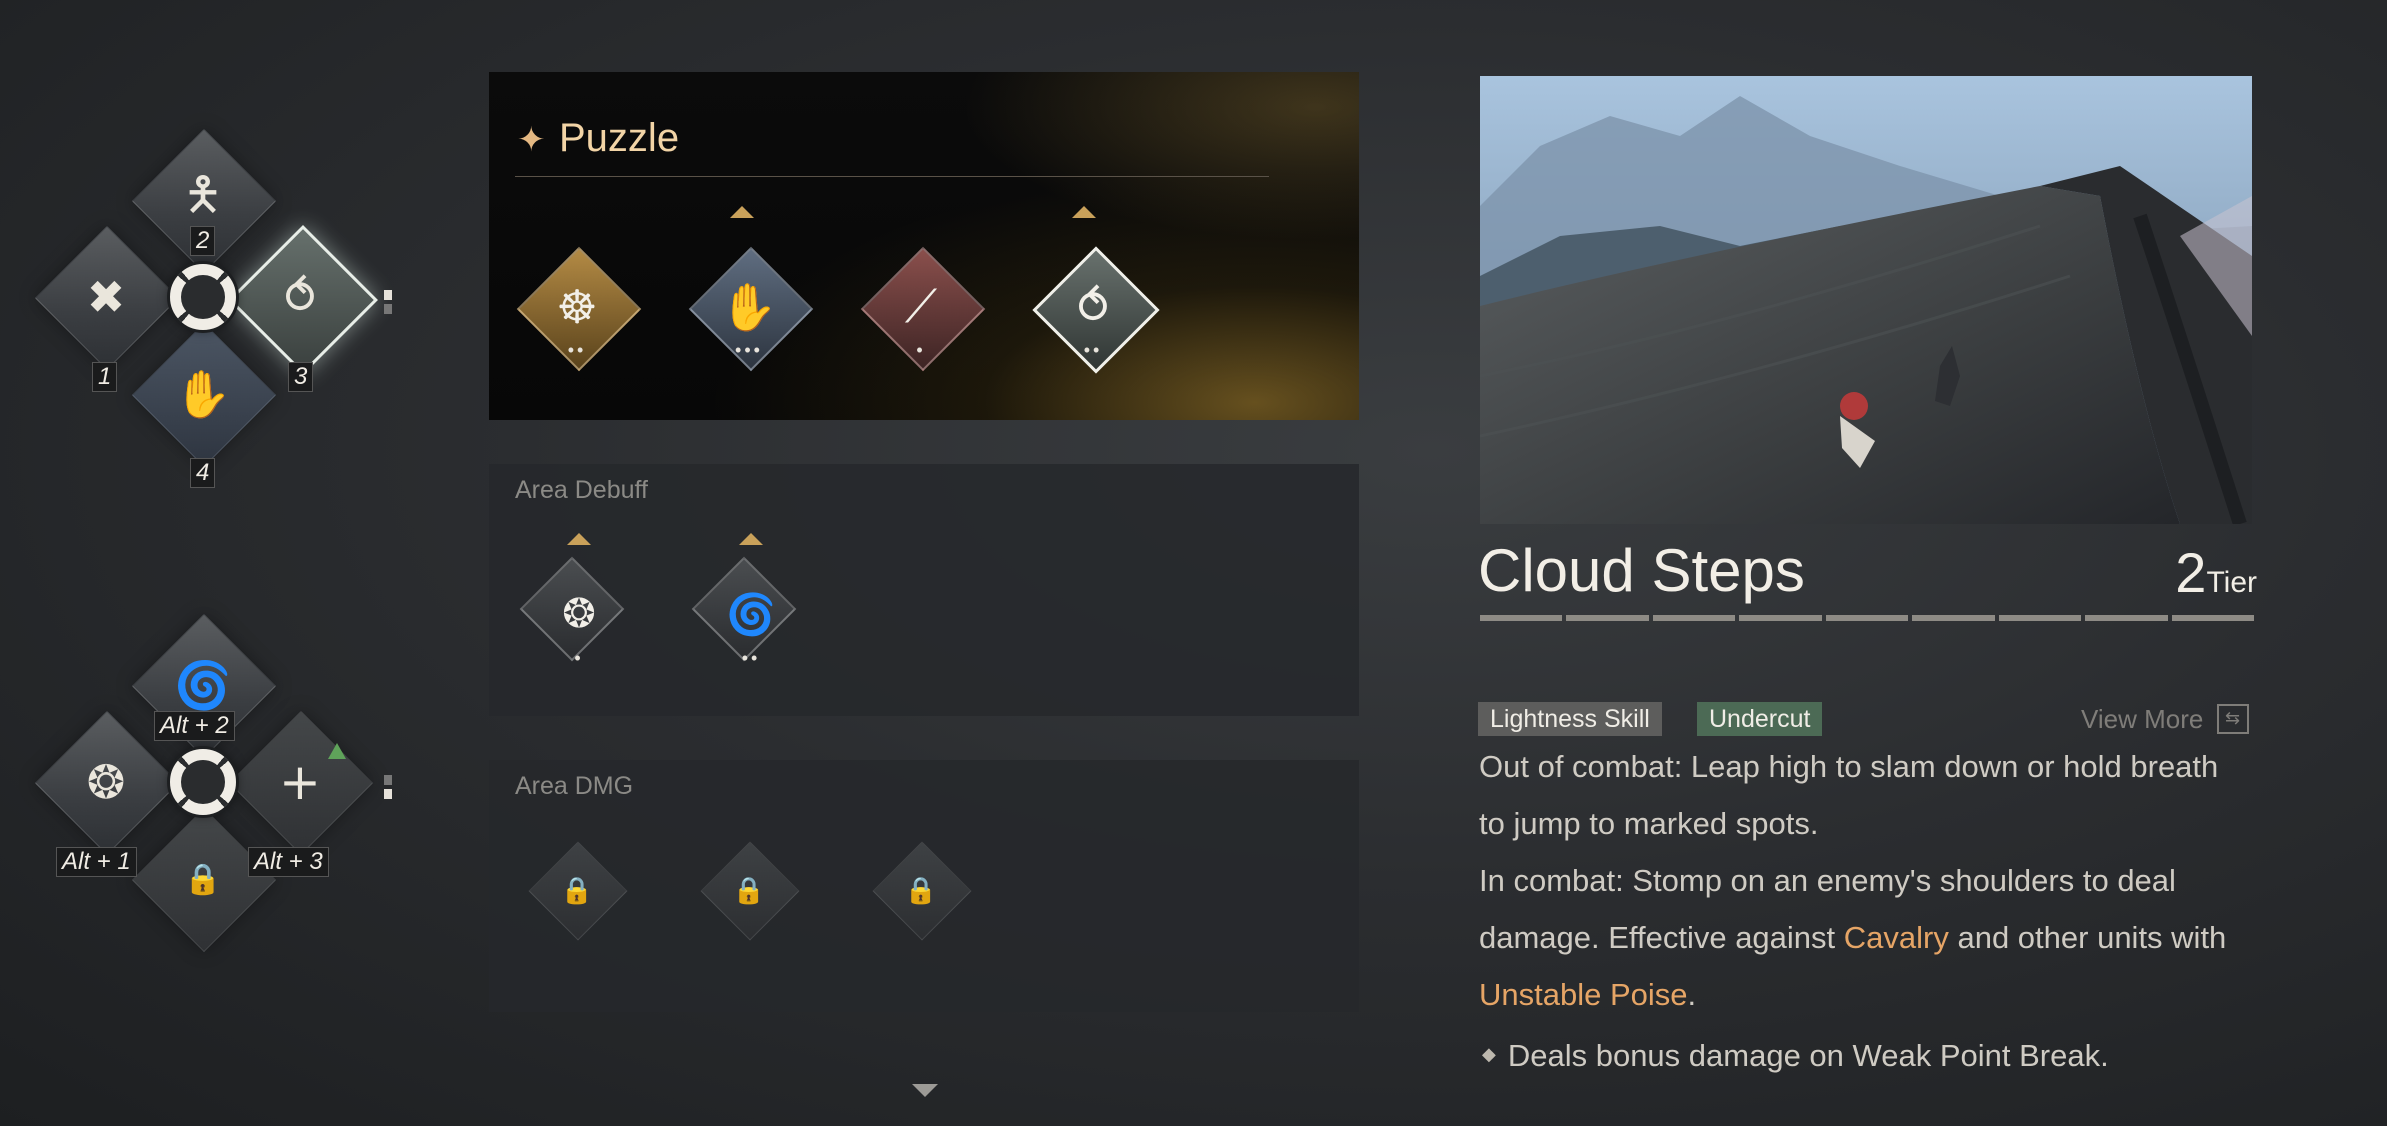  What do you see at coordinates (749, 350) in the screenshot?
I see `skill-level-pips: •••` at bounding box center [749, 350].